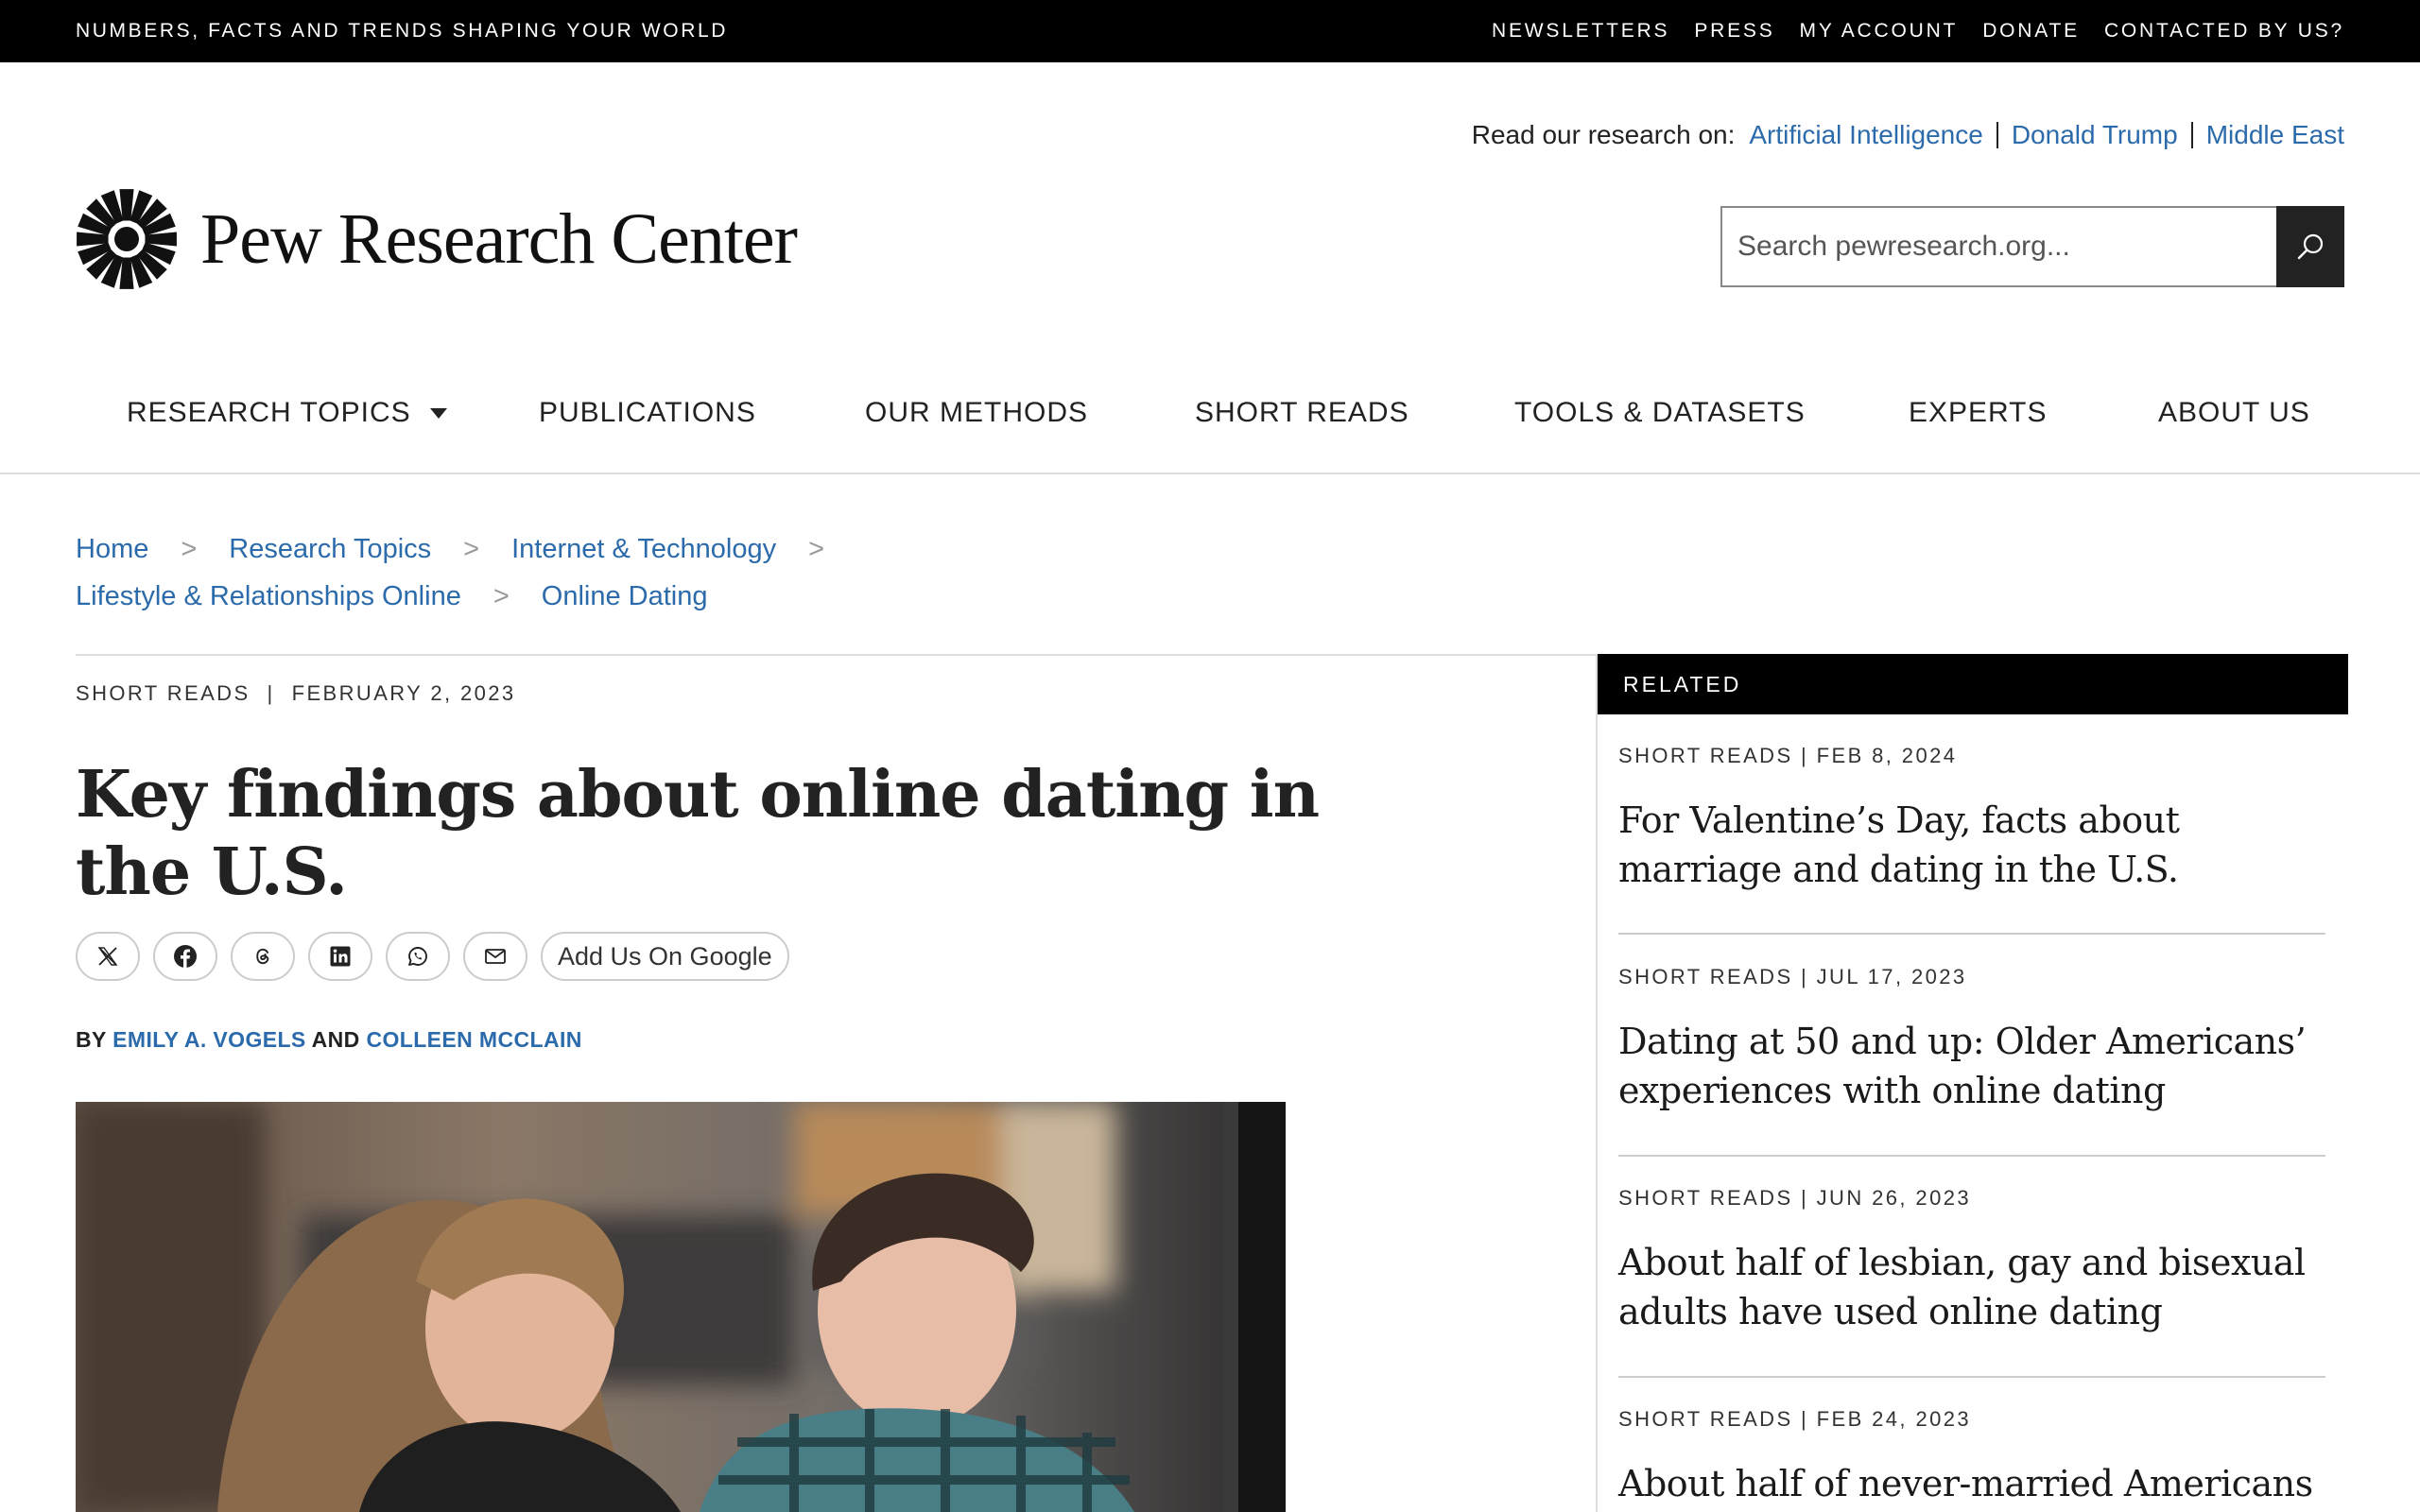  I want to click on breadcrumb-research-topics: Research Topics, so click(330, 549).